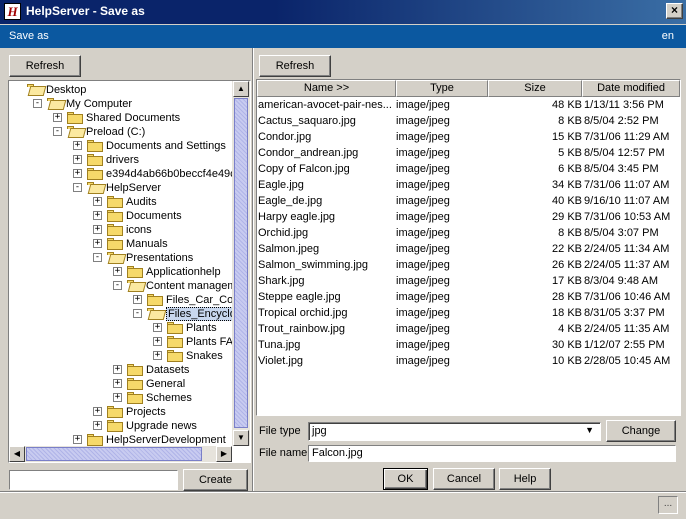 The image size is (686, 519). What do you see at coordinates (93, 480) in the screenshot?
I see `new-folder-input` at bounding box center [93, 480].